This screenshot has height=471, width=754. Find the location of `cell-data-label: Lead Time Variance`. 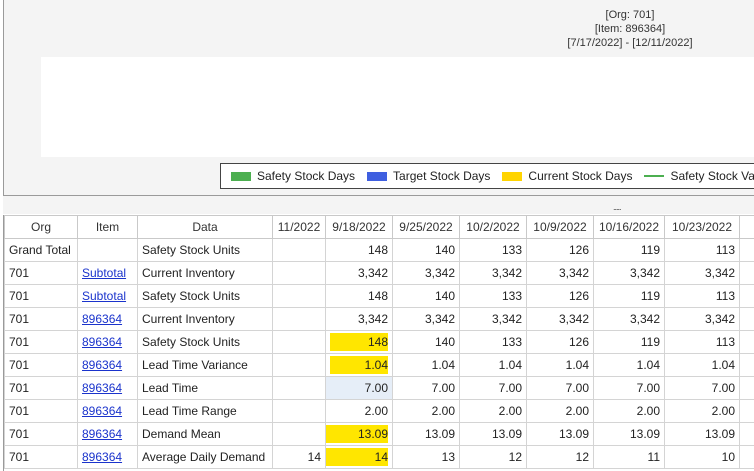

cell-data-label: Lead Time Variance is located at coordinates (205, 365).